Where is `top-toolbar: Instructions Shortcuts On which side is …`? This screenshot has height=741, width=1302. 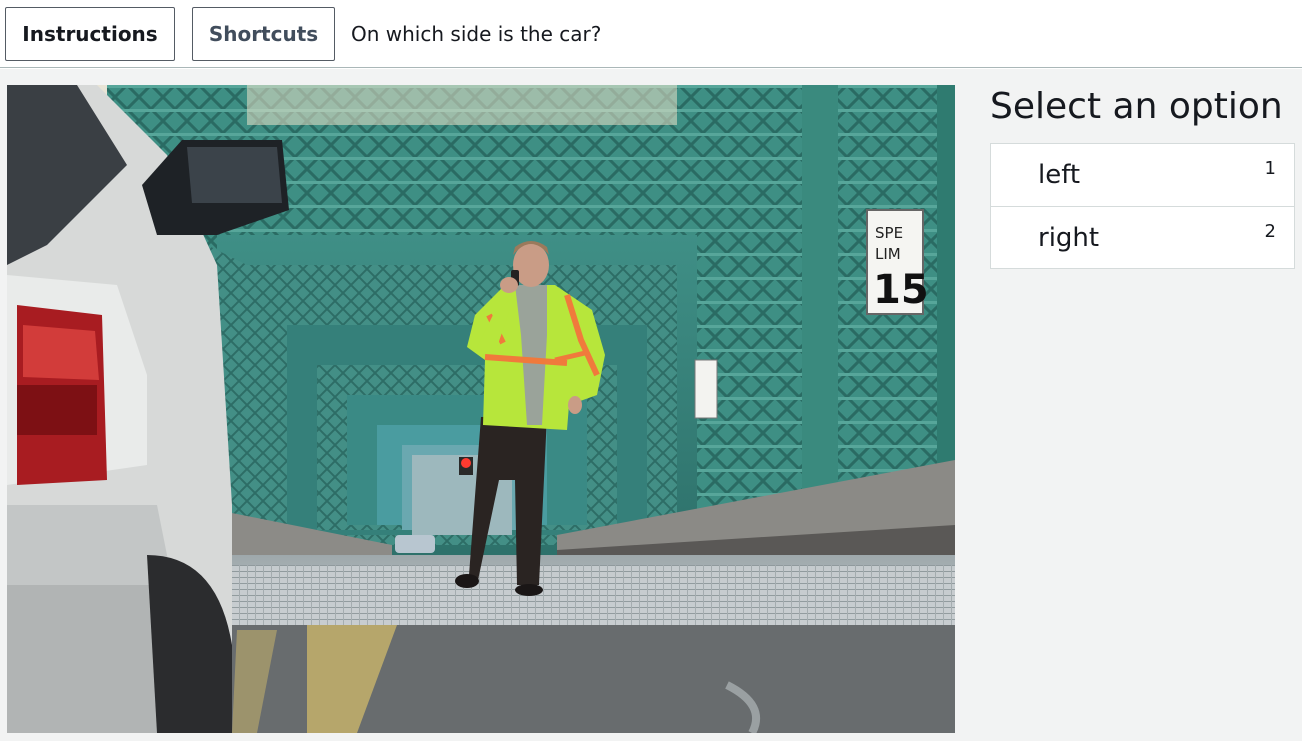 top-toolbar: Instructions Shortcuts On which side is … is located at coordinates (651, 34).